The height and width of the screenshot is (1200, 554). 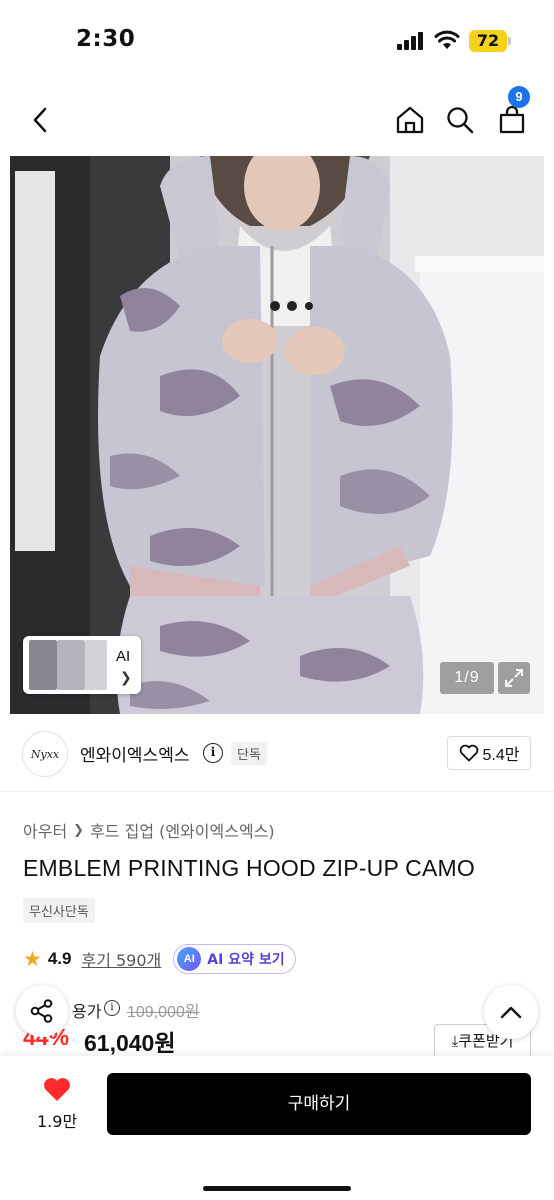 What do you see at coordinates (57, 1121) in the screenshot?
I see `like-count: 1.9만` at bounding box center [57, 1121].